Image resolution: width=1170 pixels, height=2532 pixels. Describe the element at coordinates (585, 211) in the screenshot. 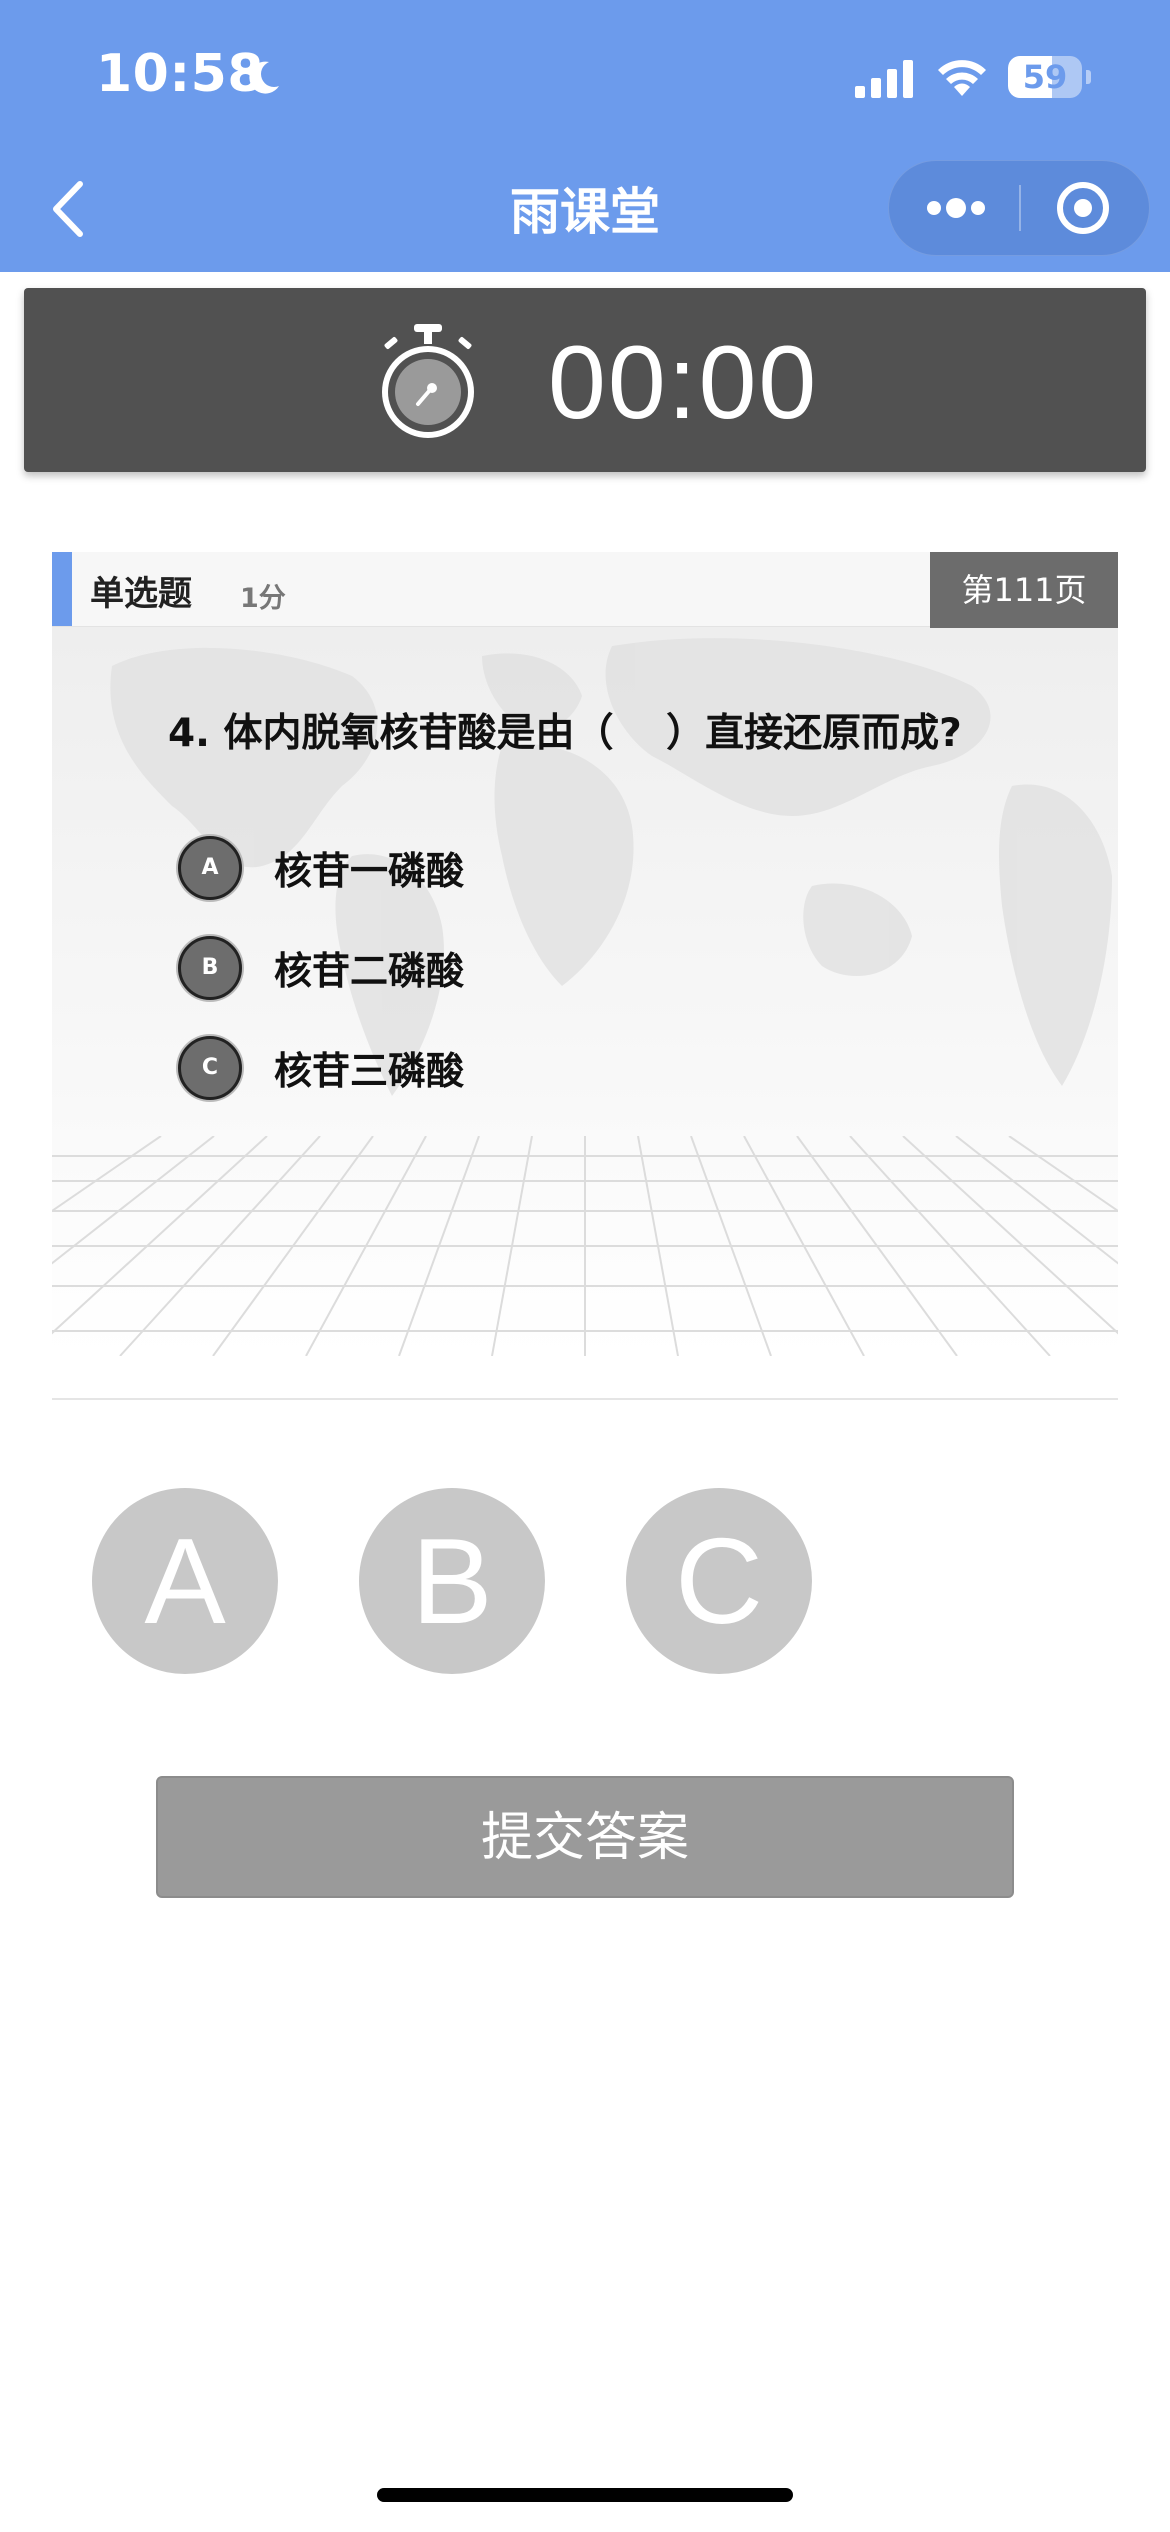

I see `nav-bar: 雨课堂` at that location.